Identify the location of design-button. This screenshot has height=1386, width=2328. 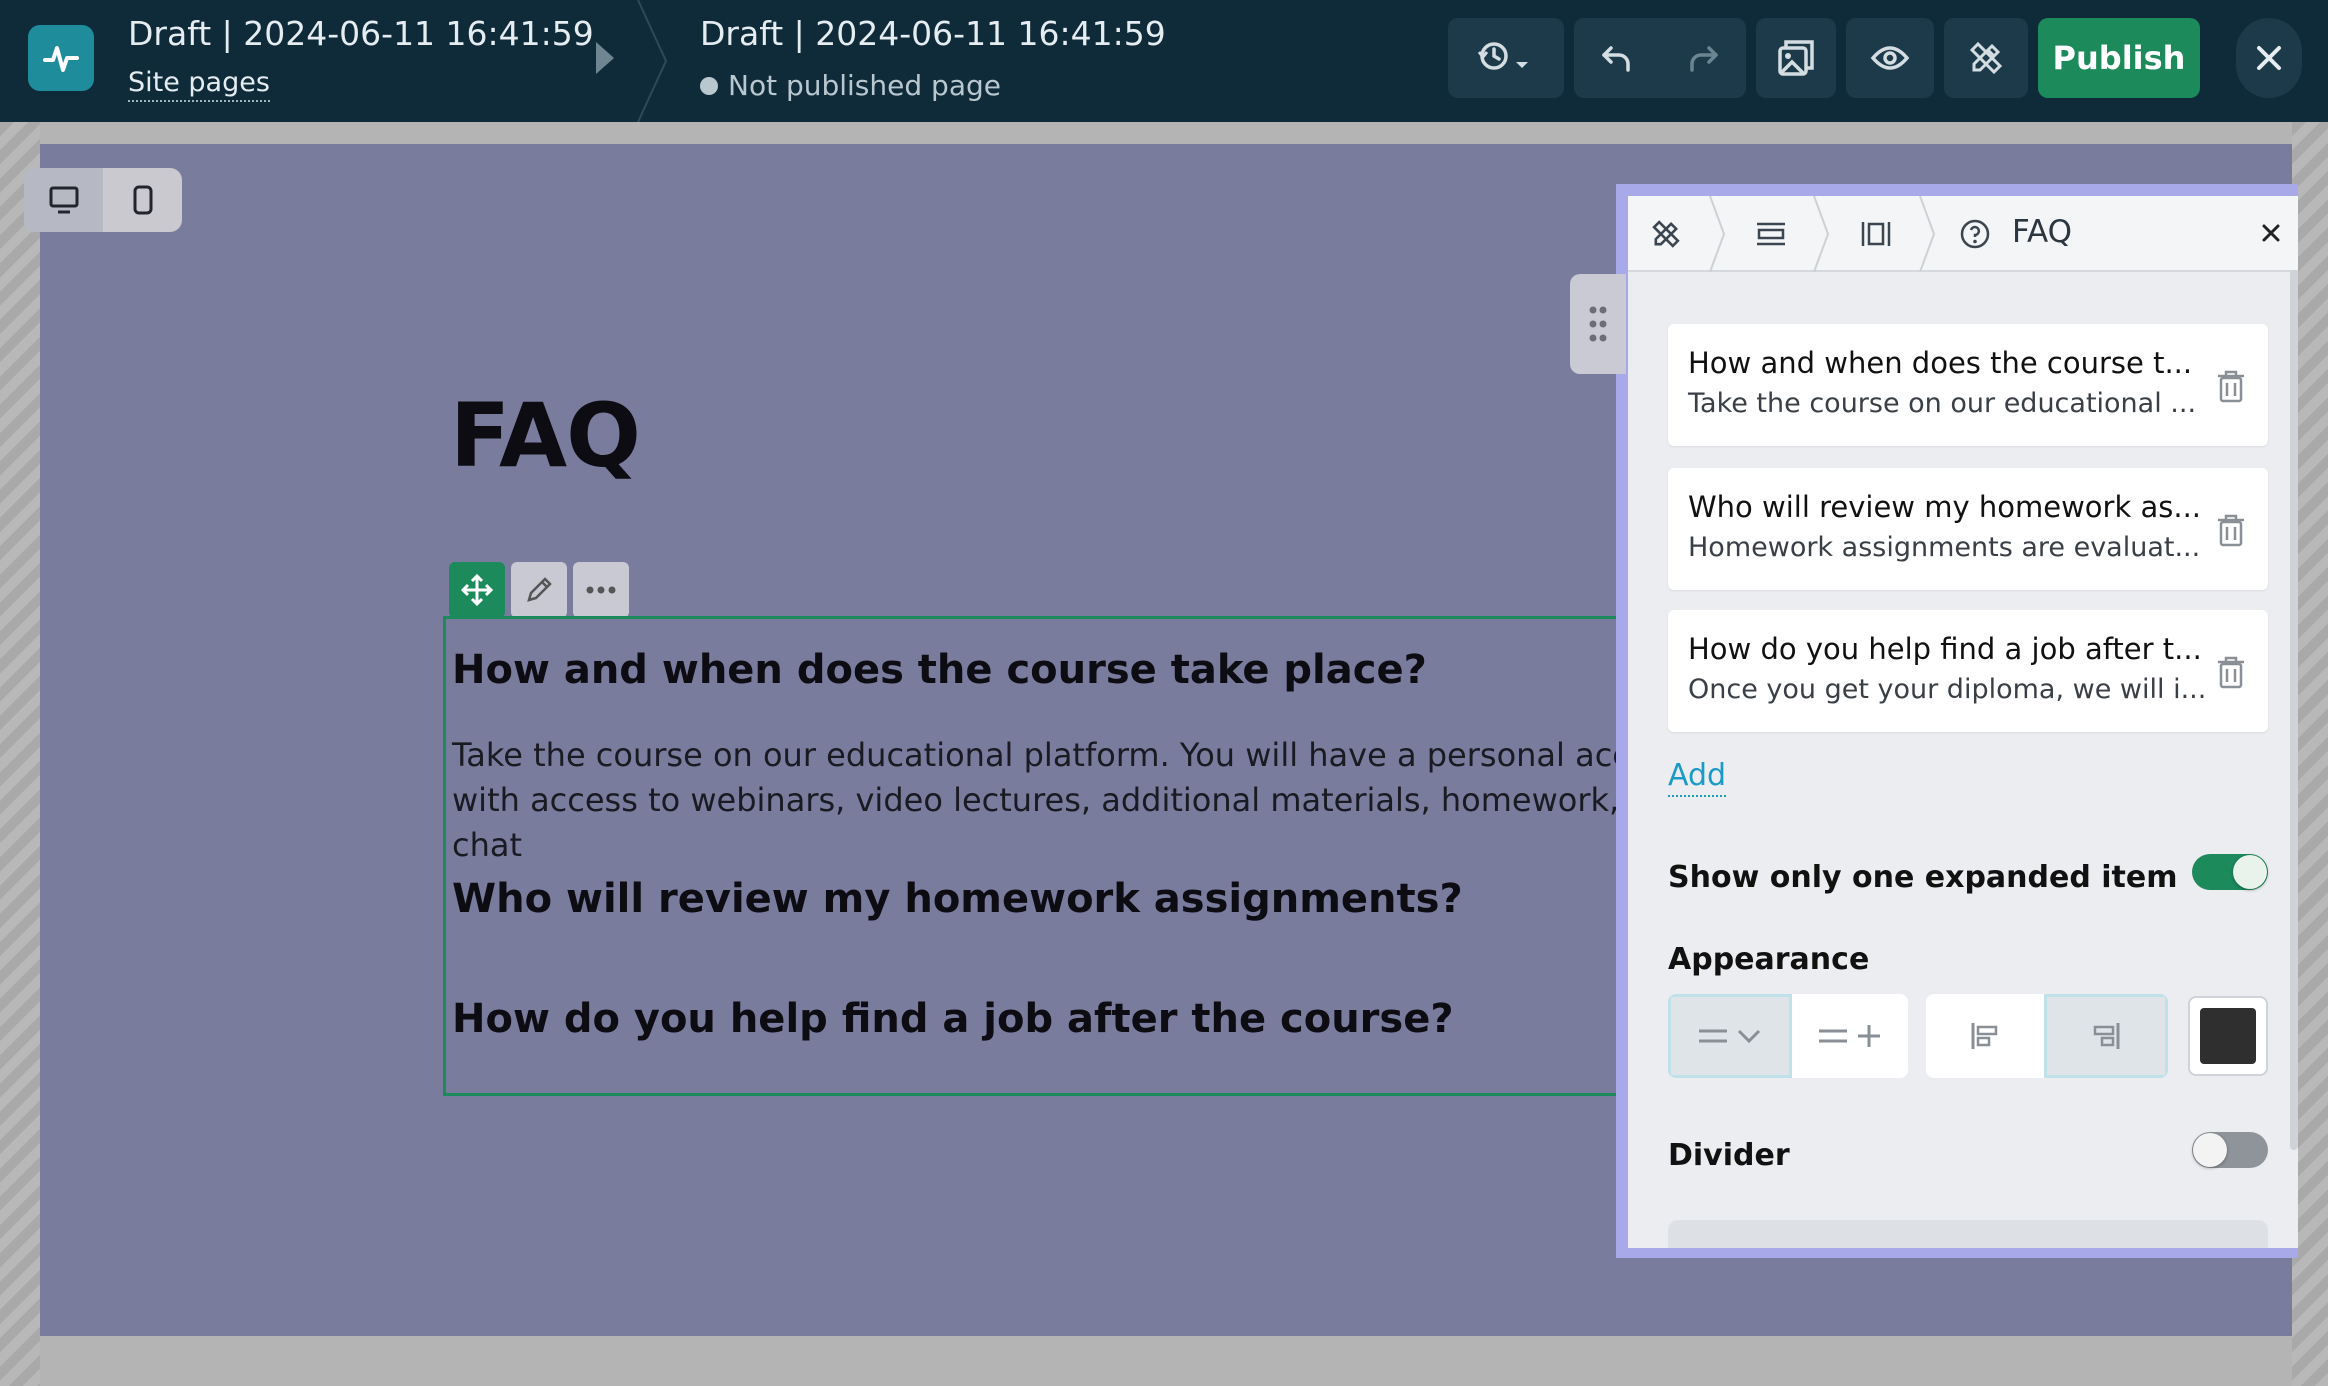
(1986, 58).